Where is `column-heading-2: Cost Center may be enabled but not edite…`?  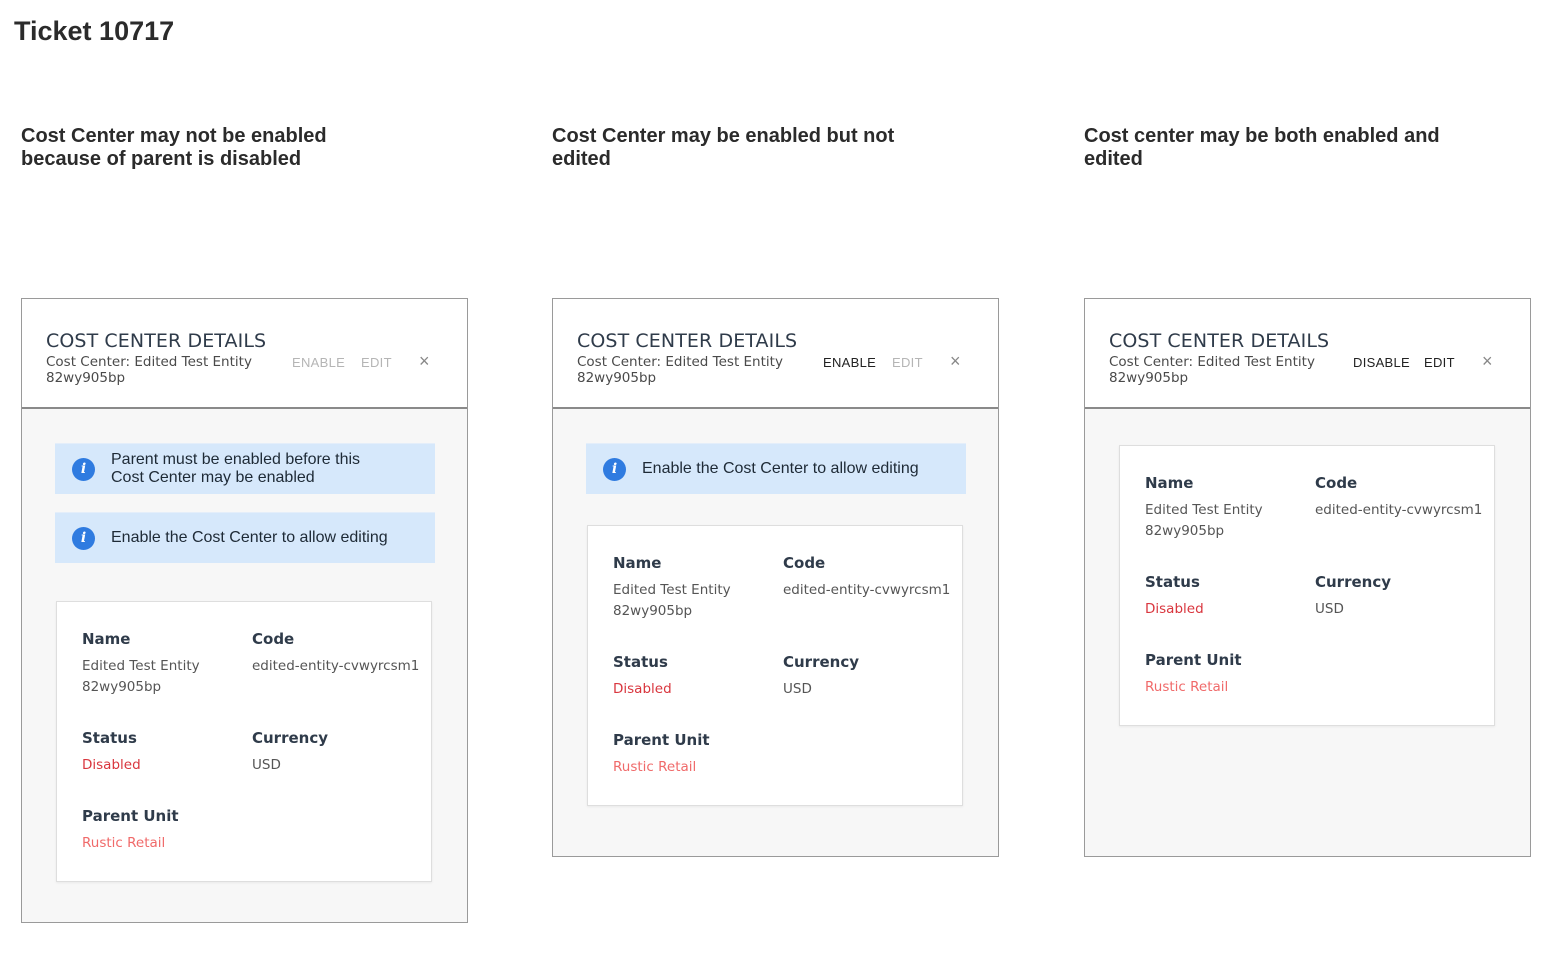
column-heading-2: Cost Center may be enabled but not edite… is located at coordinates (723, 147).